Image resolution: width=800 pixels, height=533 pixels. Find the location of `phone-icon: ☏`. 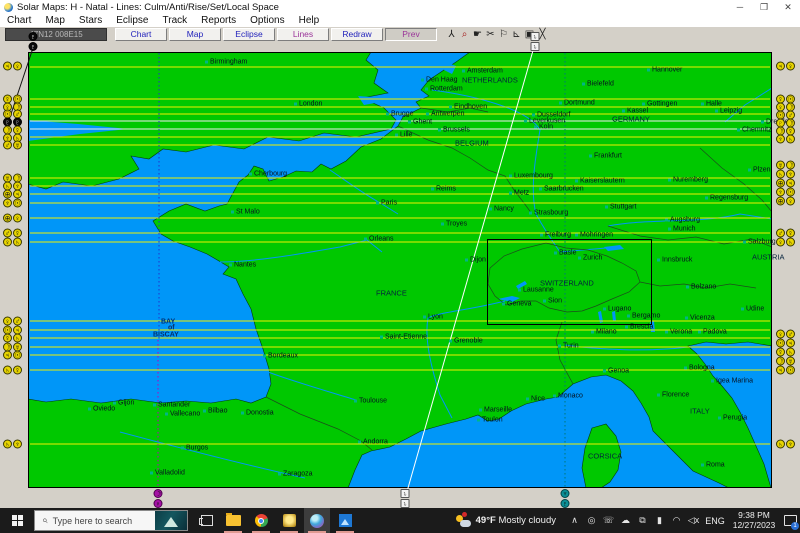

phone-icon: ☏ is located at coordinates (608, 520).